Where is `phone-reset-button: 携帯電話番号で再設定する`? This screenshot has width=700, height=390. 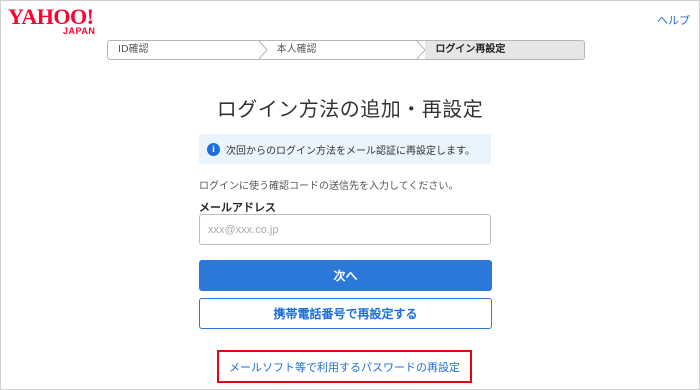
phone-reset-button: 携帯電話番号で再設定する is located at coordinates (345, 313).